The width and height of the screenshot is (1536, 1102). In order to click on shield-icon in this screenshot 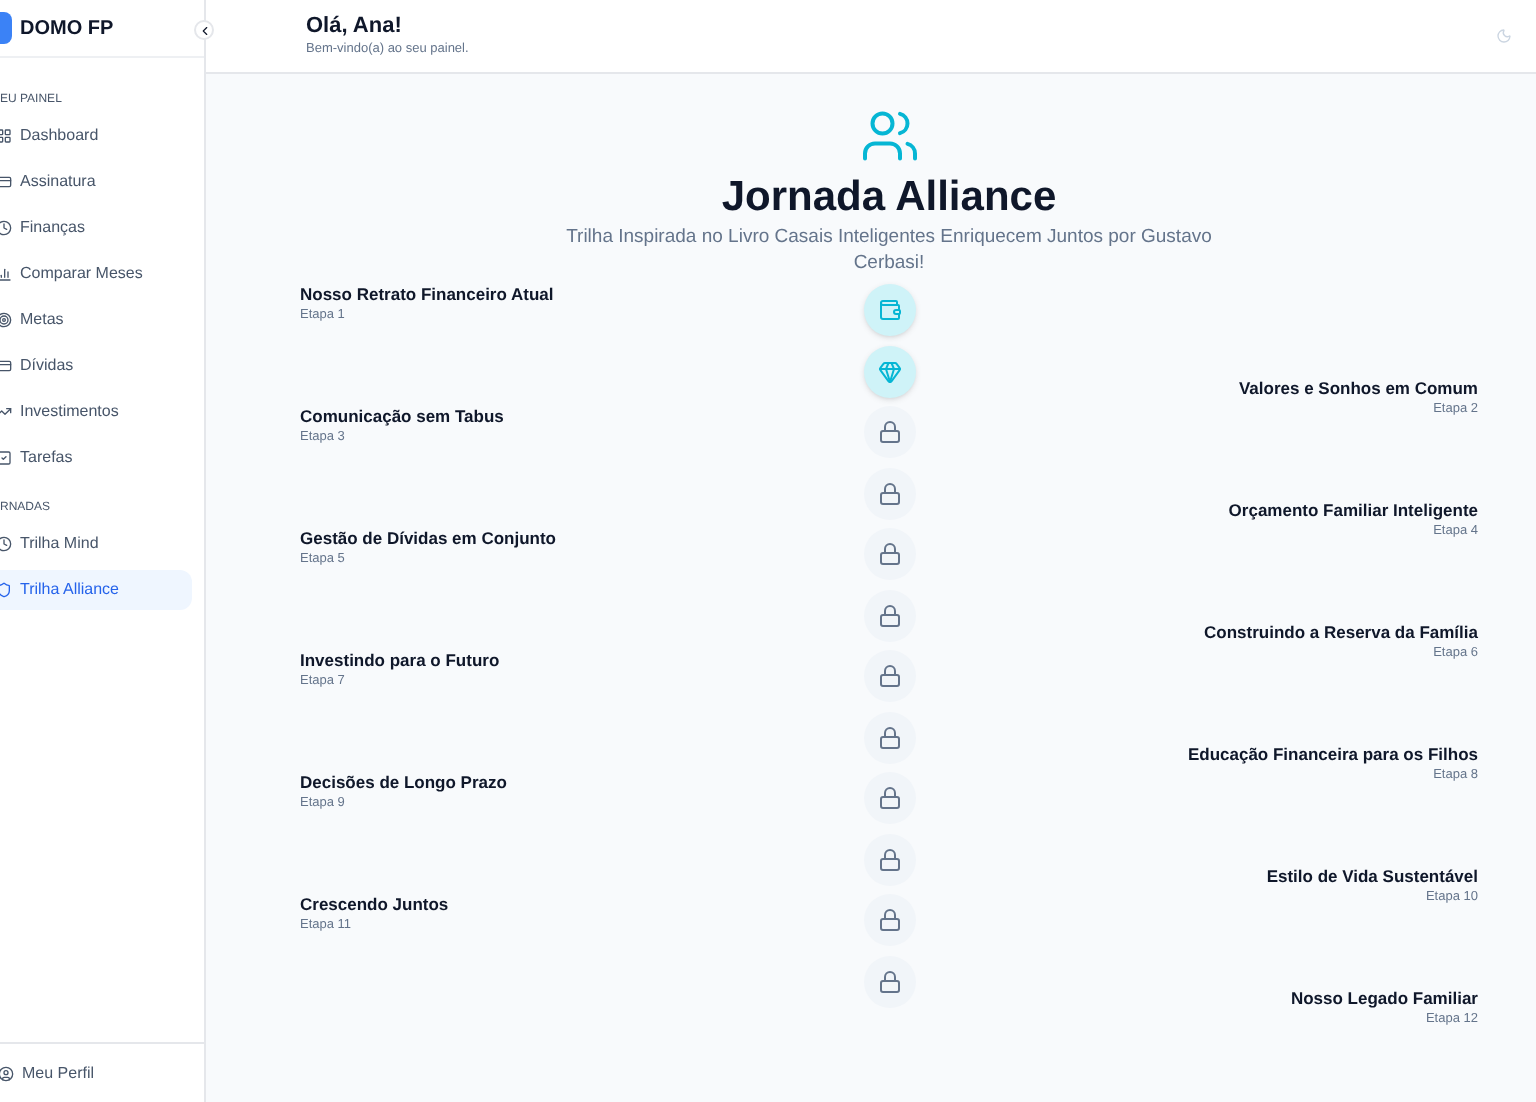, I will do `click(6, 589)`.